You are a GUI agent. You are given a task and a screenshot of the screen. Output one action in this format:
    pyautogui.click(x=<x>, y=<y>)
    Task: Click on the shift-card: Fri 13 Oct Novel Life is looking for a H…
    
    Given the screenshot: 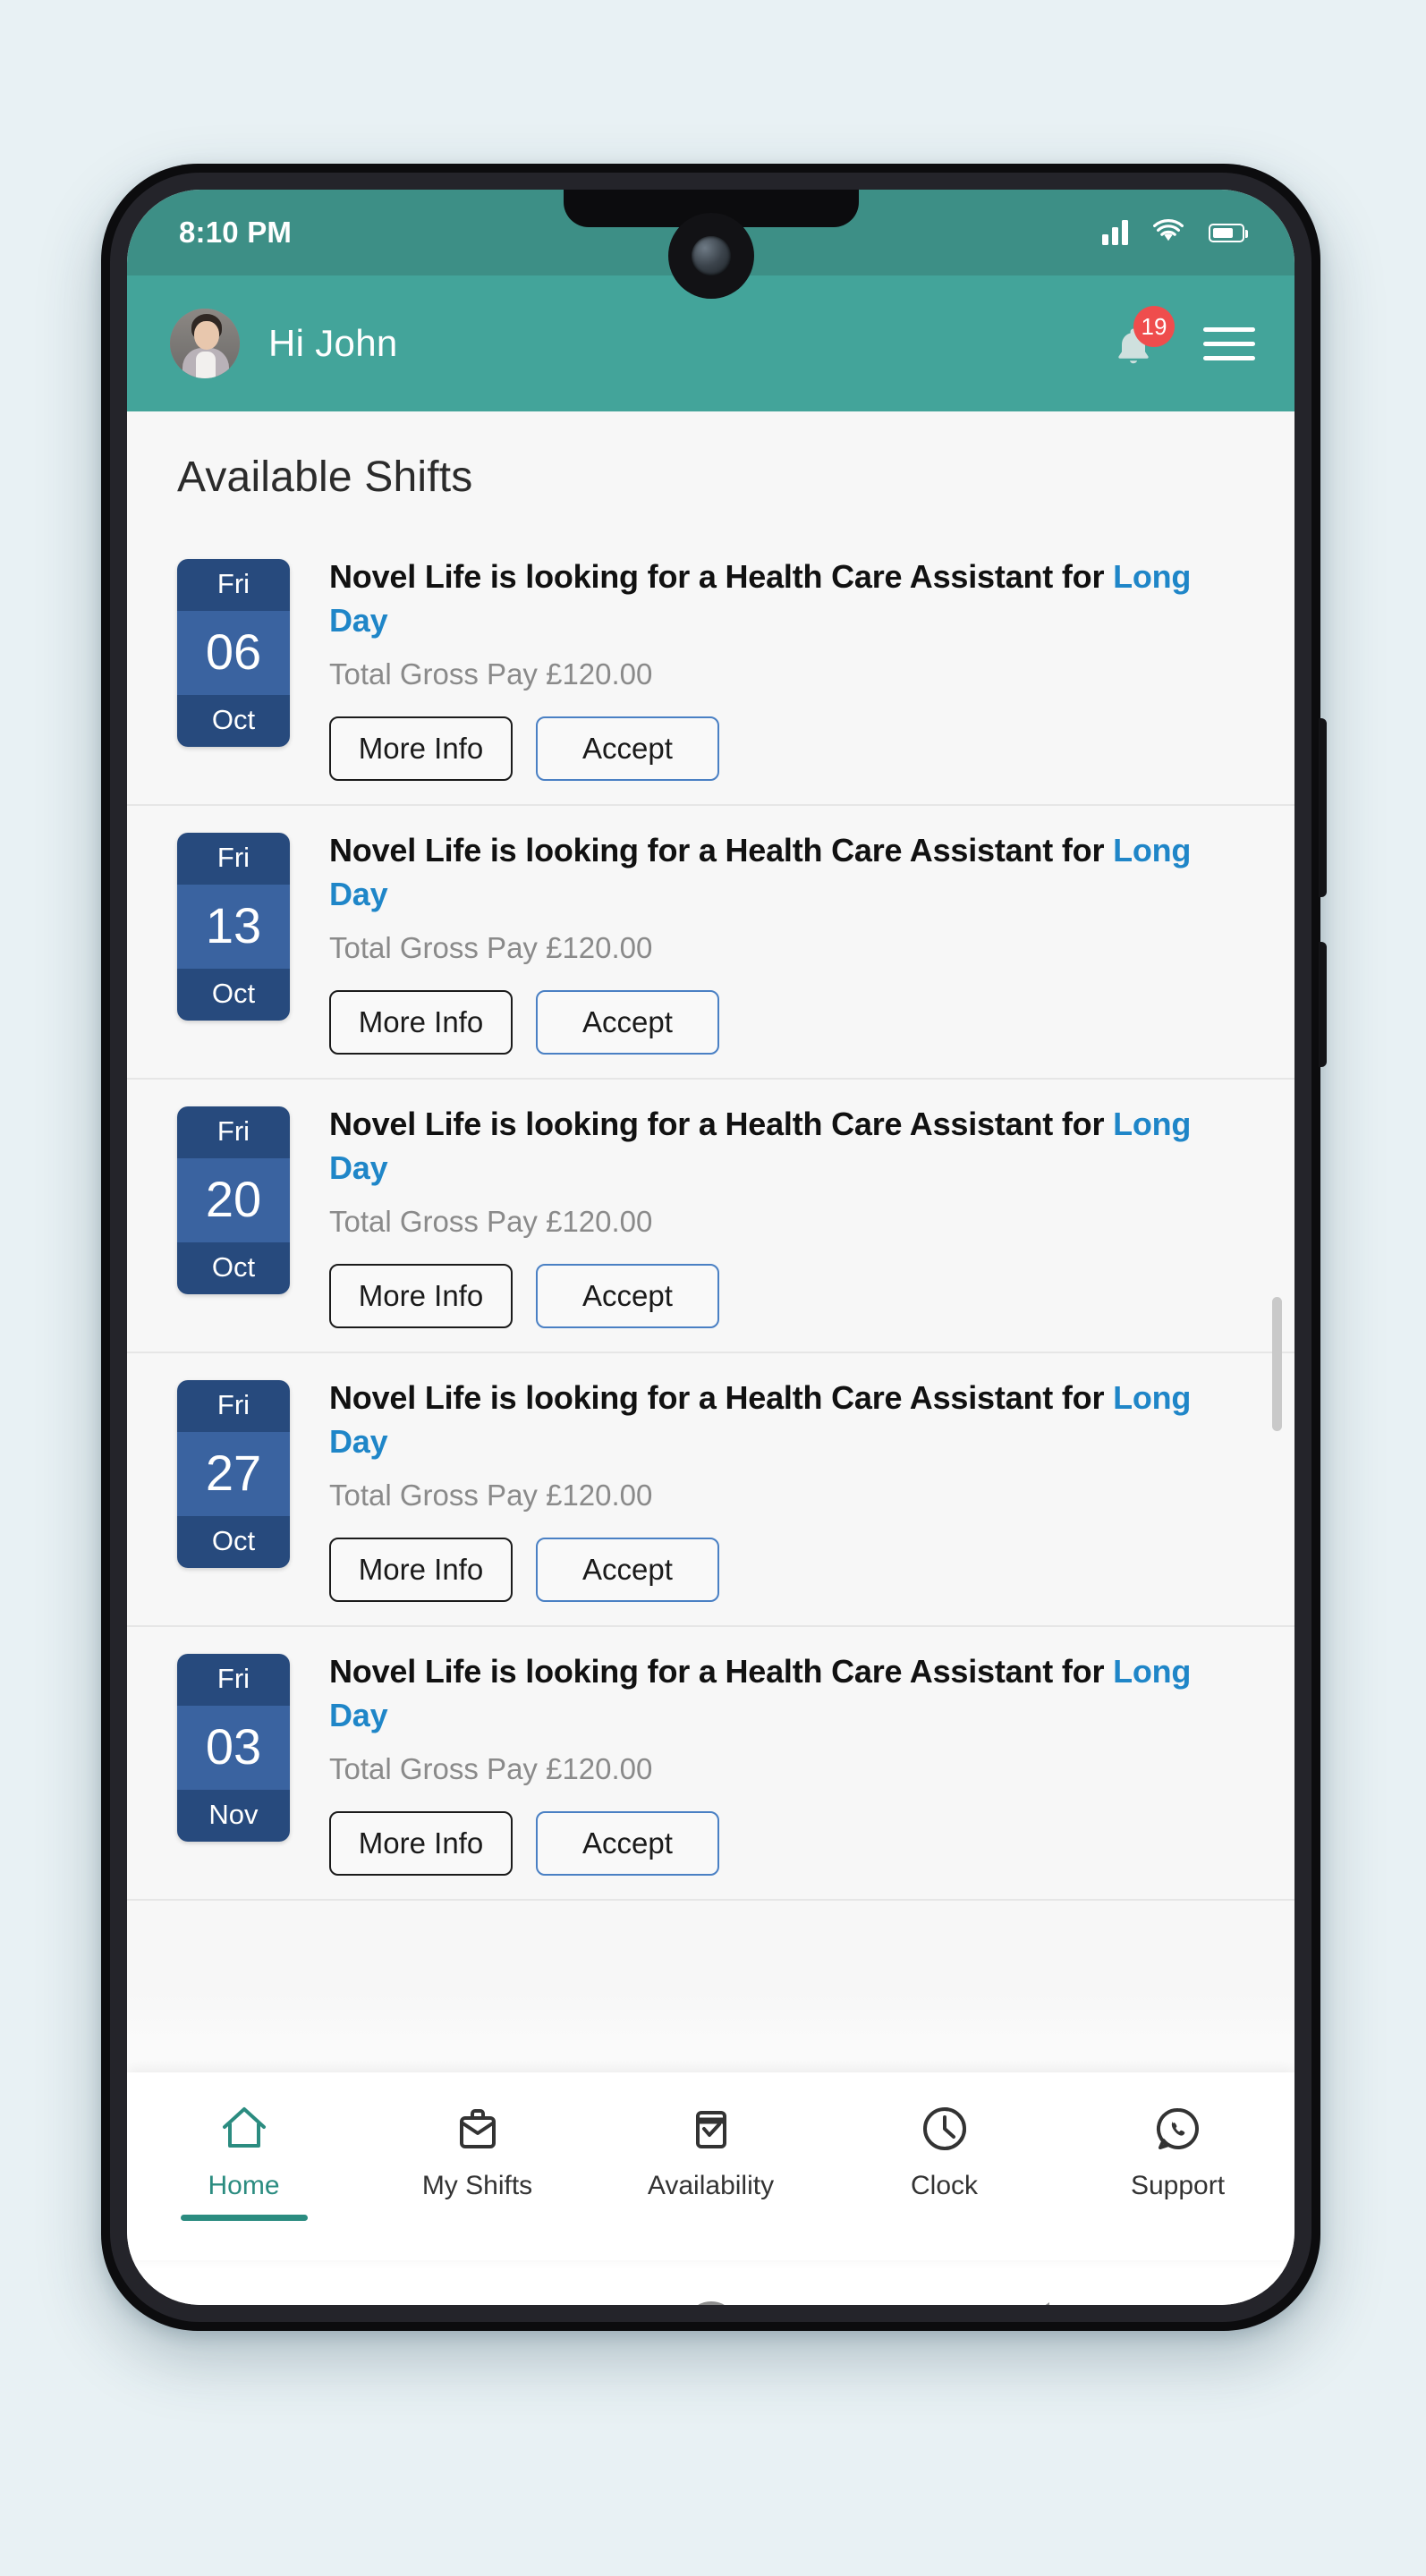 What is the action you would take?
    pyautogui.click(x=711, y=942)
    